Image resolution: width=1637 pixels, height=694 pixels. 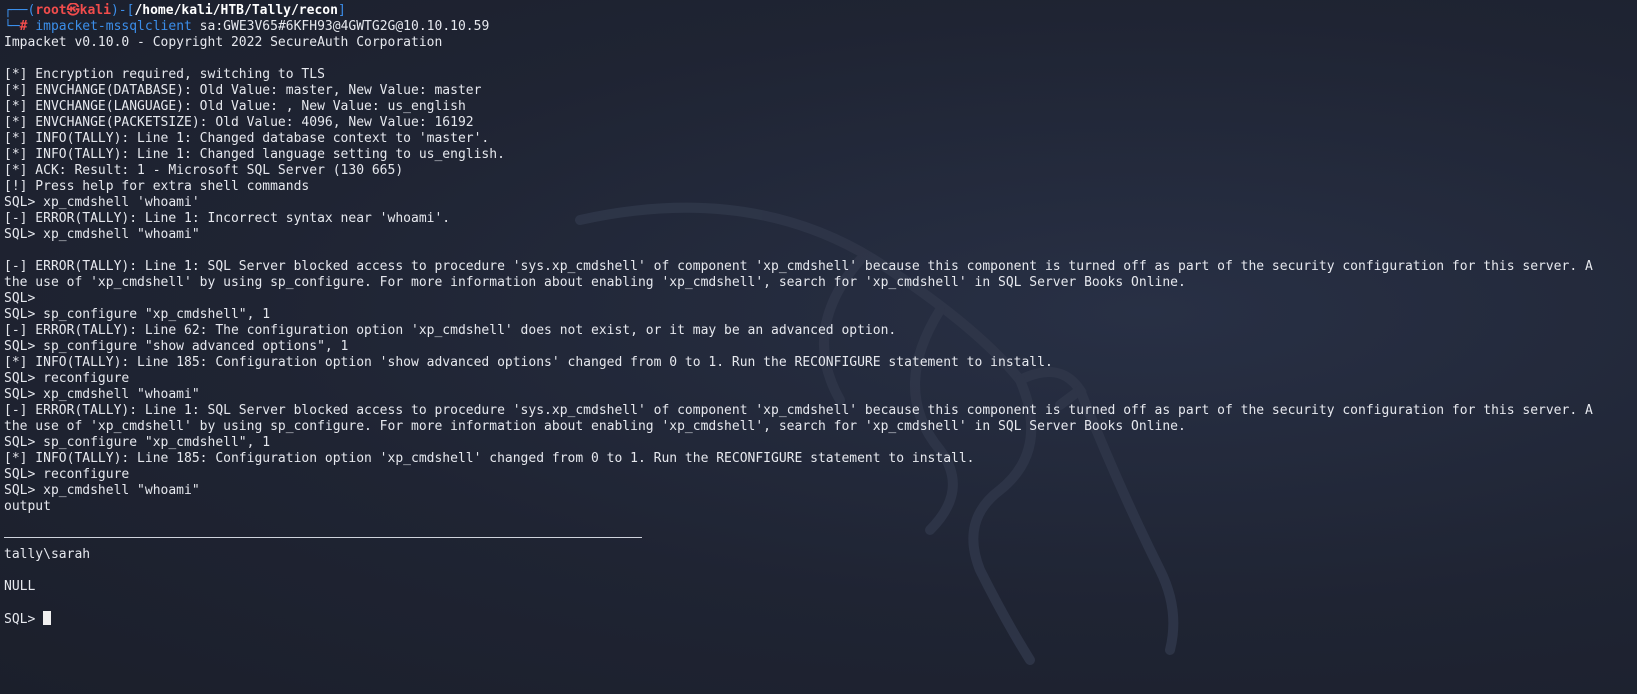 What do you see at coordinates (236, 10) in the screenshot?
I see `prompt-path: /home/kali/HTB/Tally/recon` at bounding box center [236, 10].